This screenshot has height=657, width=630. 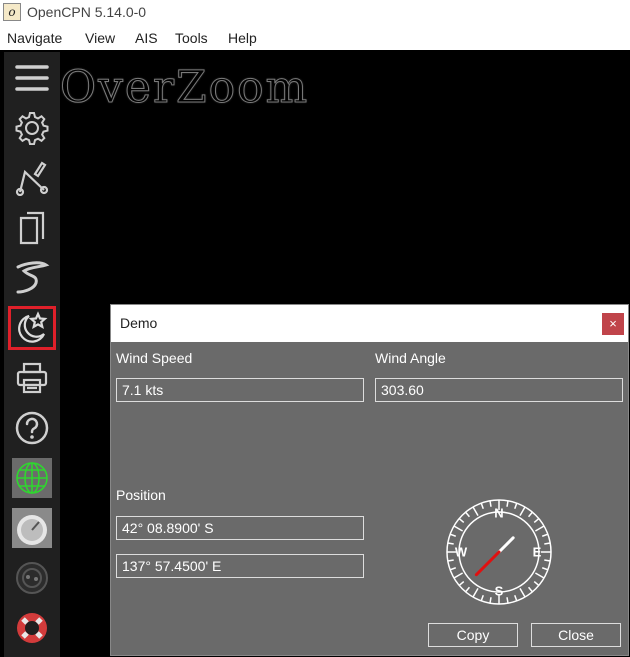 I want to click on wind-speed-field: 7.1 kts, so click(x=240, y=390).